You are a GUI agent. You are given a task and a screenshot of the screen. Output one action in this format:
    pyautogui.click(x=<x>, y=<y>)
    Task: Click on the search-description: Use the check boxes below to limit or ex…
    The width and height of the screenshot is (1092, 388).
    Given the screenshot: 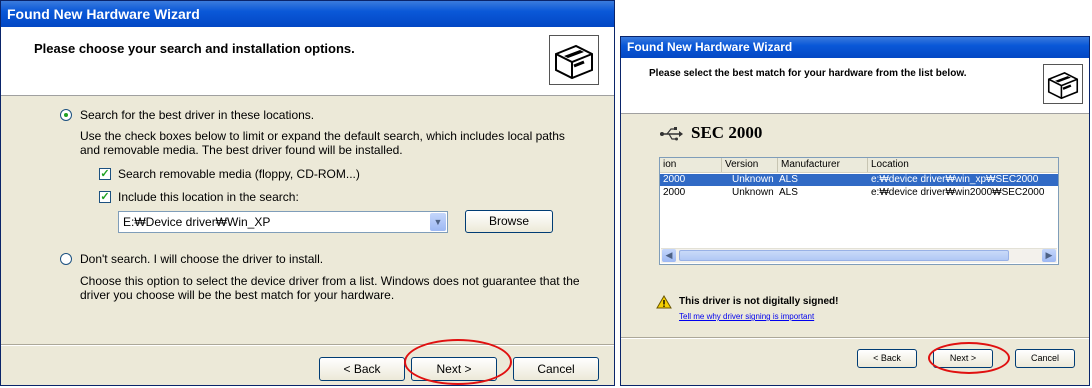 What is the action you would take?
    pyautogui.click(x=322, y=143)
    